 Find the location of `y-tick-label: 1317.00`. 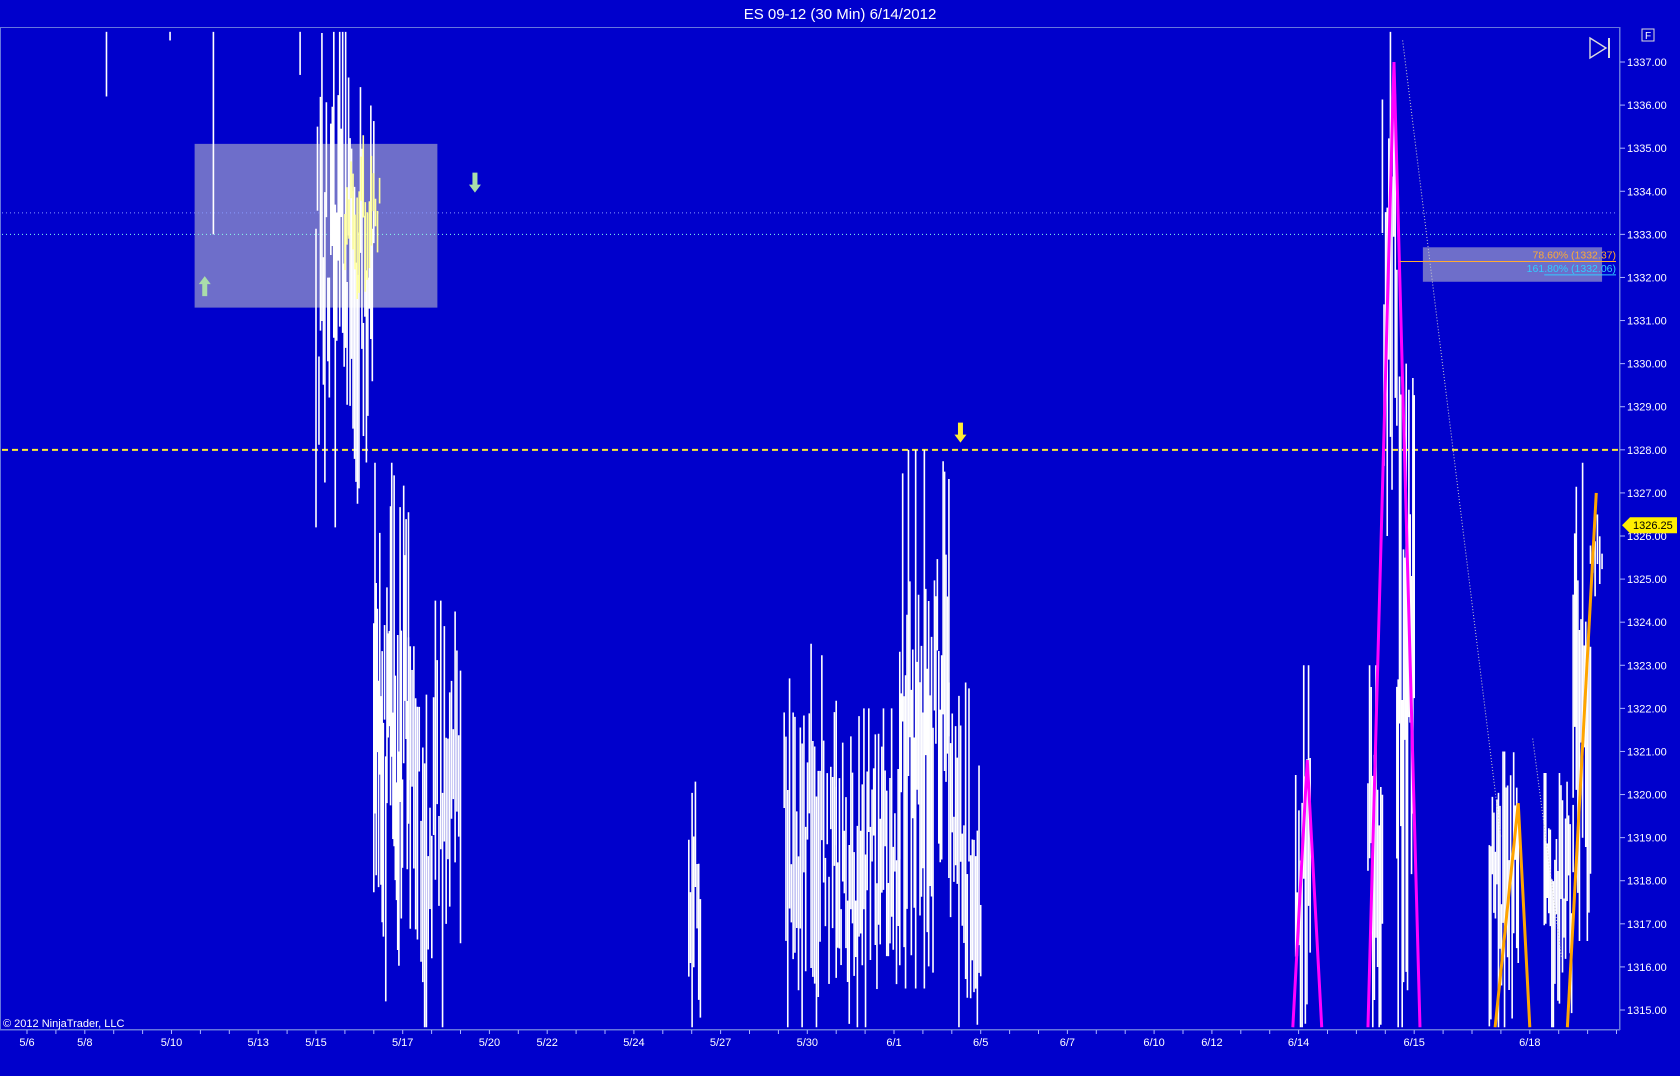

y-tick-label: 1317.00 is located at coordinates (1647, 925).